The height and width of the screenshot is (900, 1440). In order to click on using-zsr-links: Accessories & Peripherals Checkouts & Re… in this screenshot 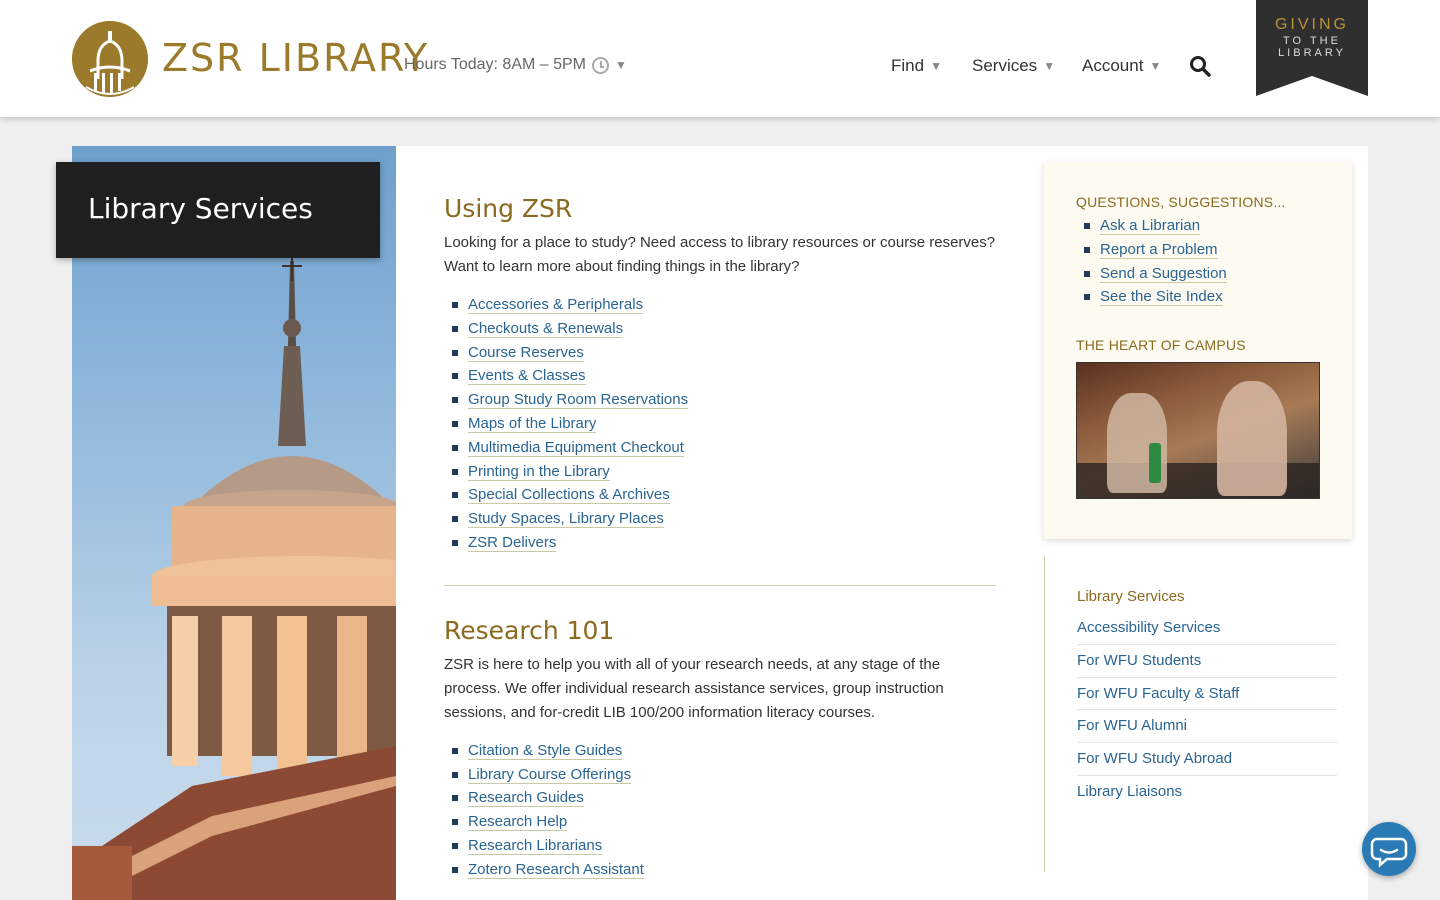, I will do `click(720, 424)`.